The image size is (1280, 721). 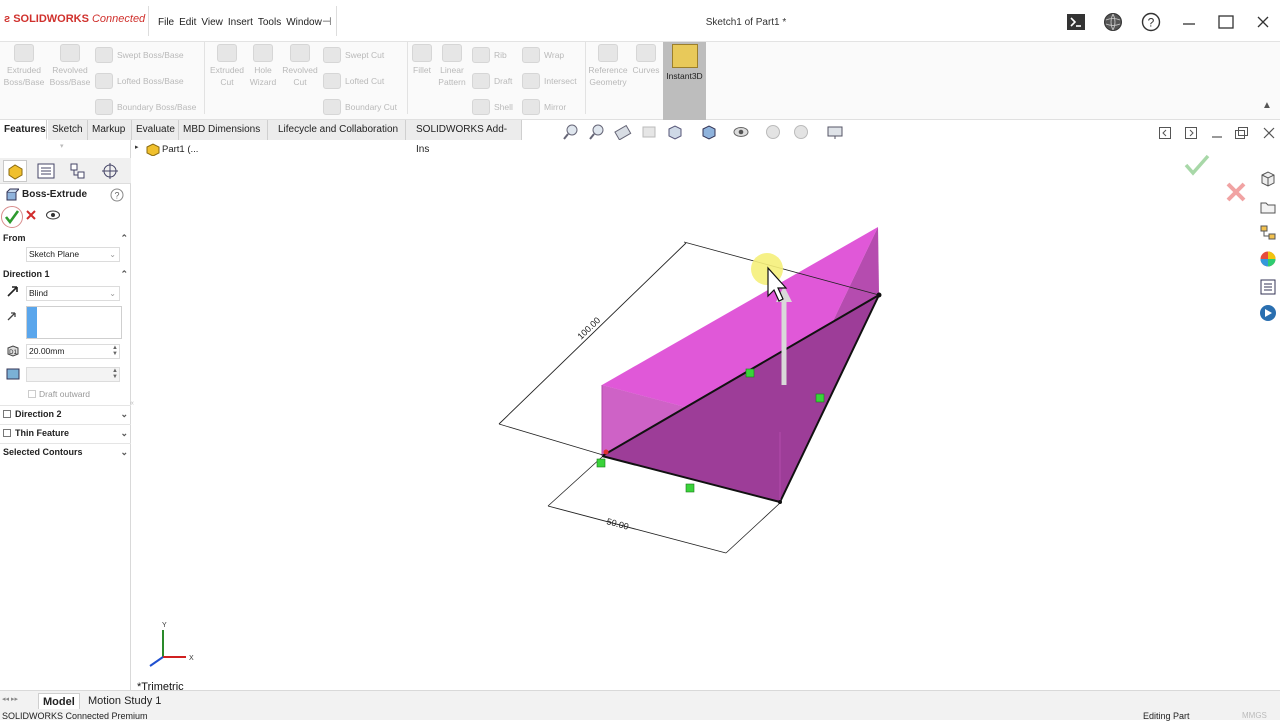 I want to click on dimxpert-manager-tab, so click(x=110, y=171).